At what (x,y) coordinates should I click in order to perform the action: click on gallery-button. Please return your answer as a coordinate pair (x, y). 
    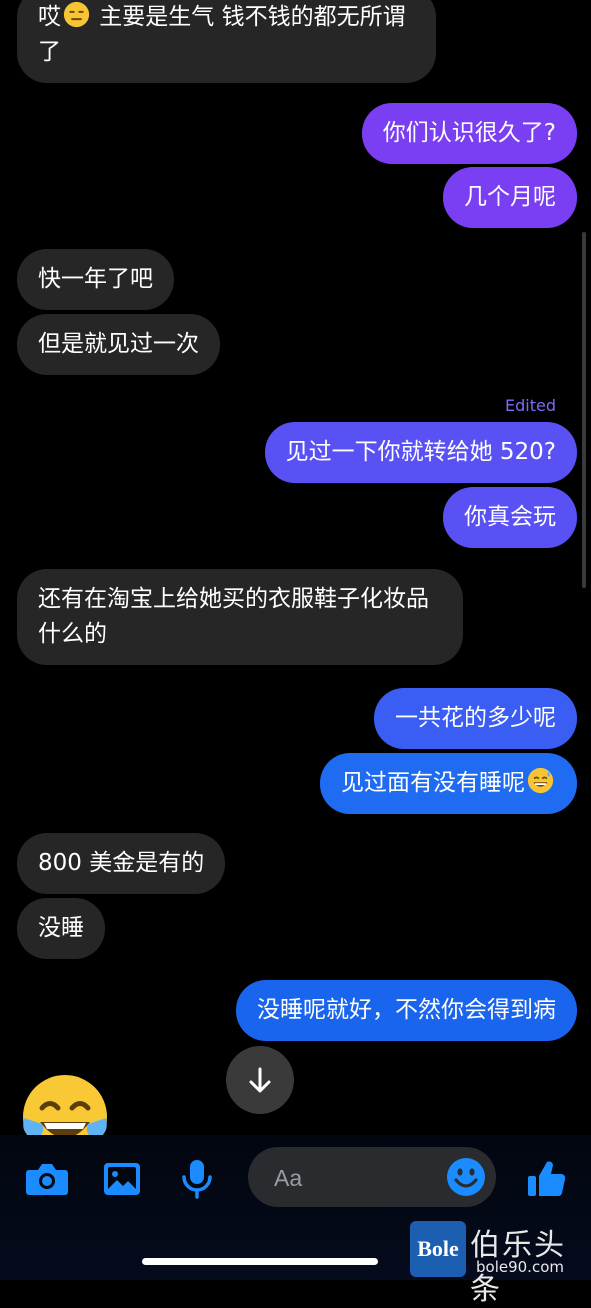
    Looking at the image, I should click on (122, 1179).